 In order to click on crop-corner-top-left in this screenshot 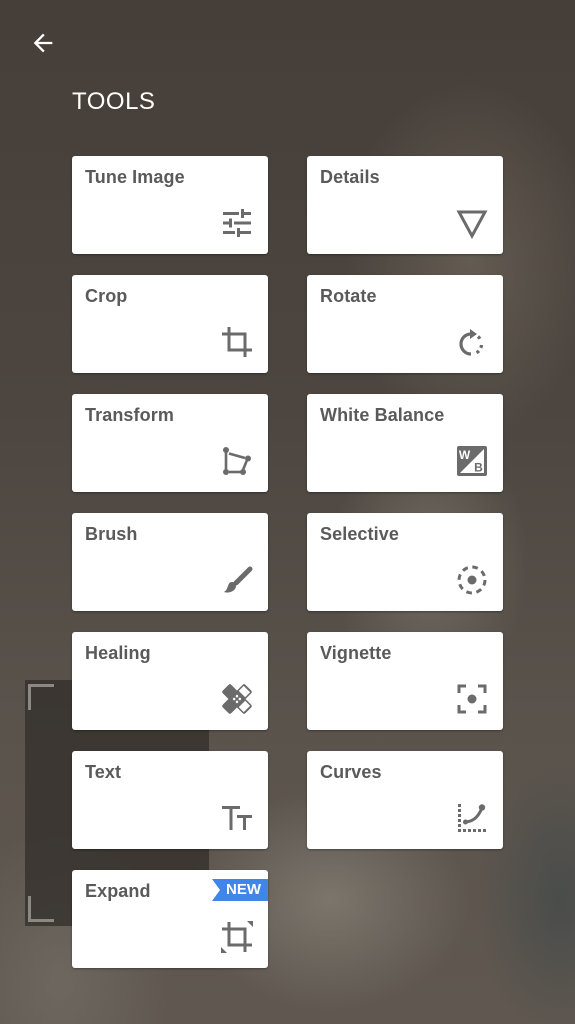, I will do `click(41, 697)`.